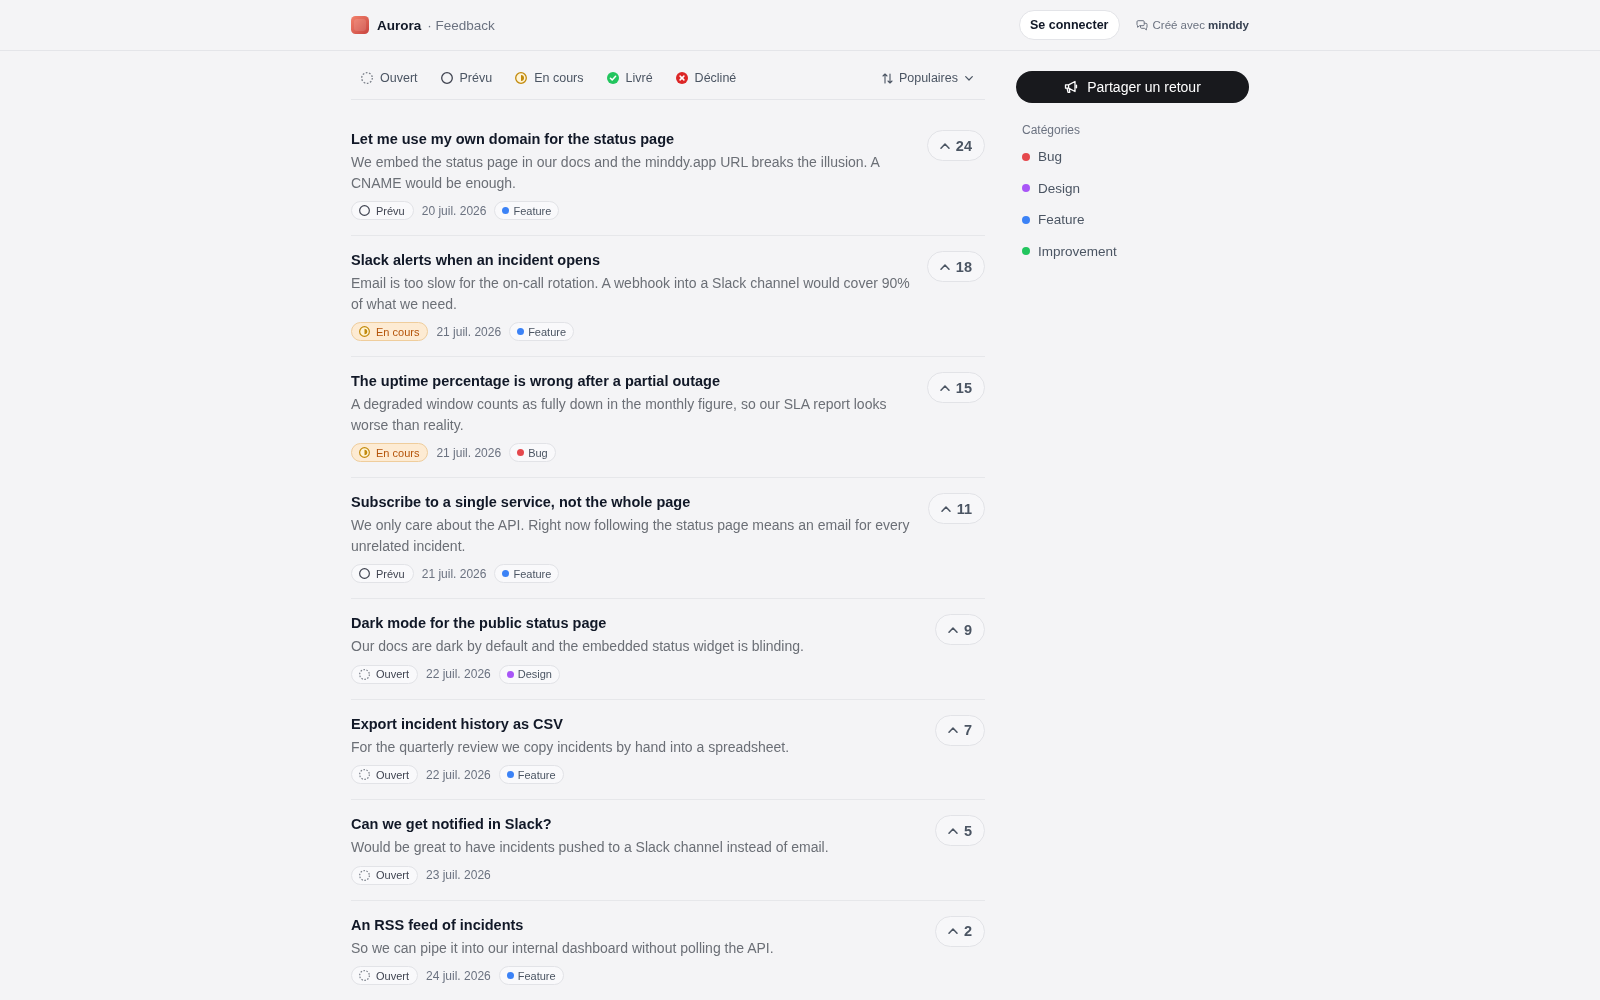 The image size is (1600, 1000). I want to click on category-link: Improvement, so click(1066, 251).